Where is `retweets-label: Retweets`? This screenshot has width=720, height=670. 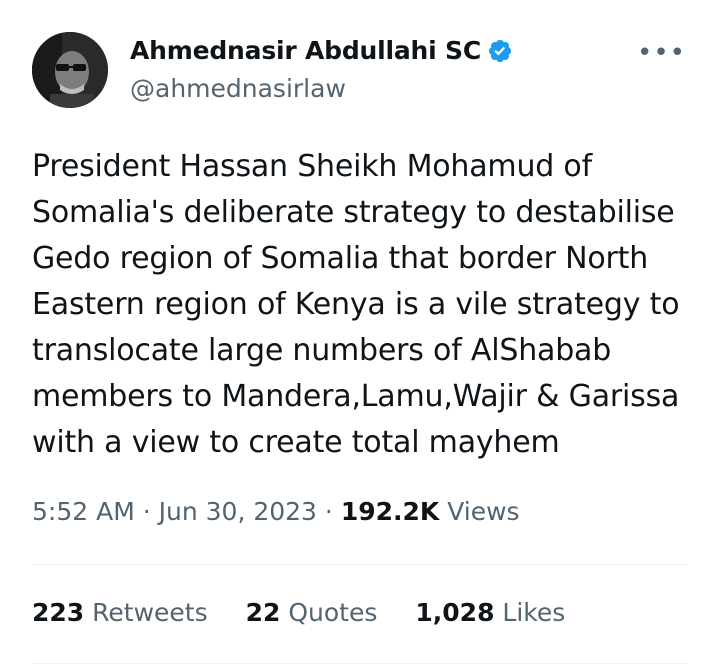 retweets-label: Retweets is located at coordinates (150, 612).